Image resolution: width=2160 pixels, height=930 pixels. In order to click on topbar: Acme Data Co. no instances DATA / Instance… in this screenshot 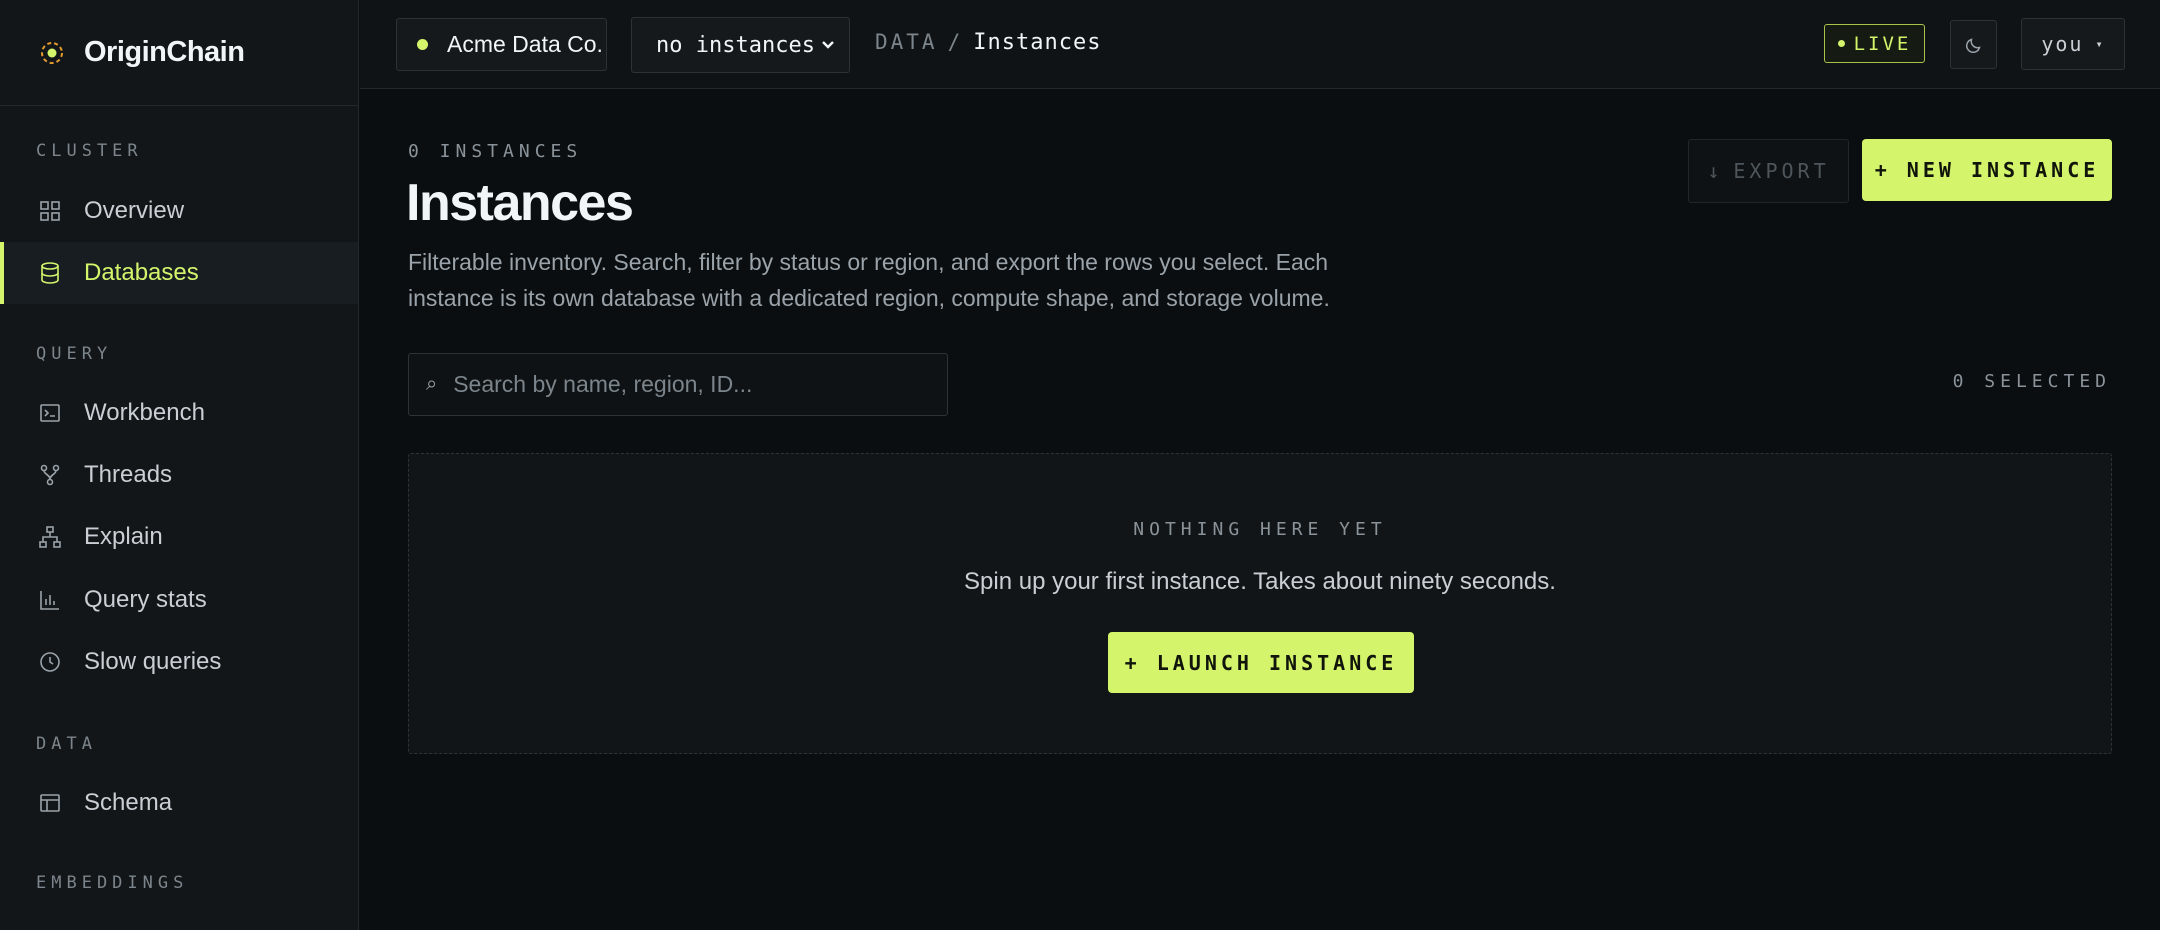, I will do `click(1260, 44)`.